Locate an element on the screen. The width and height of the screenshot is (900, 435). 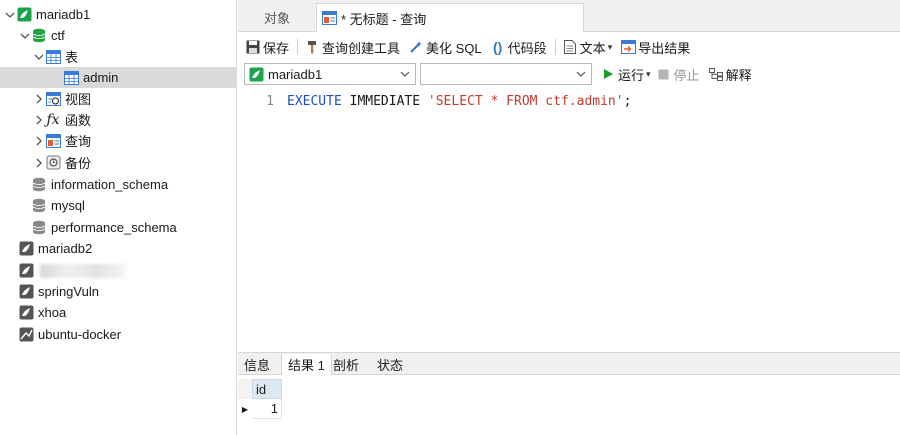
grid-corner is located at coordinates (245, 389).